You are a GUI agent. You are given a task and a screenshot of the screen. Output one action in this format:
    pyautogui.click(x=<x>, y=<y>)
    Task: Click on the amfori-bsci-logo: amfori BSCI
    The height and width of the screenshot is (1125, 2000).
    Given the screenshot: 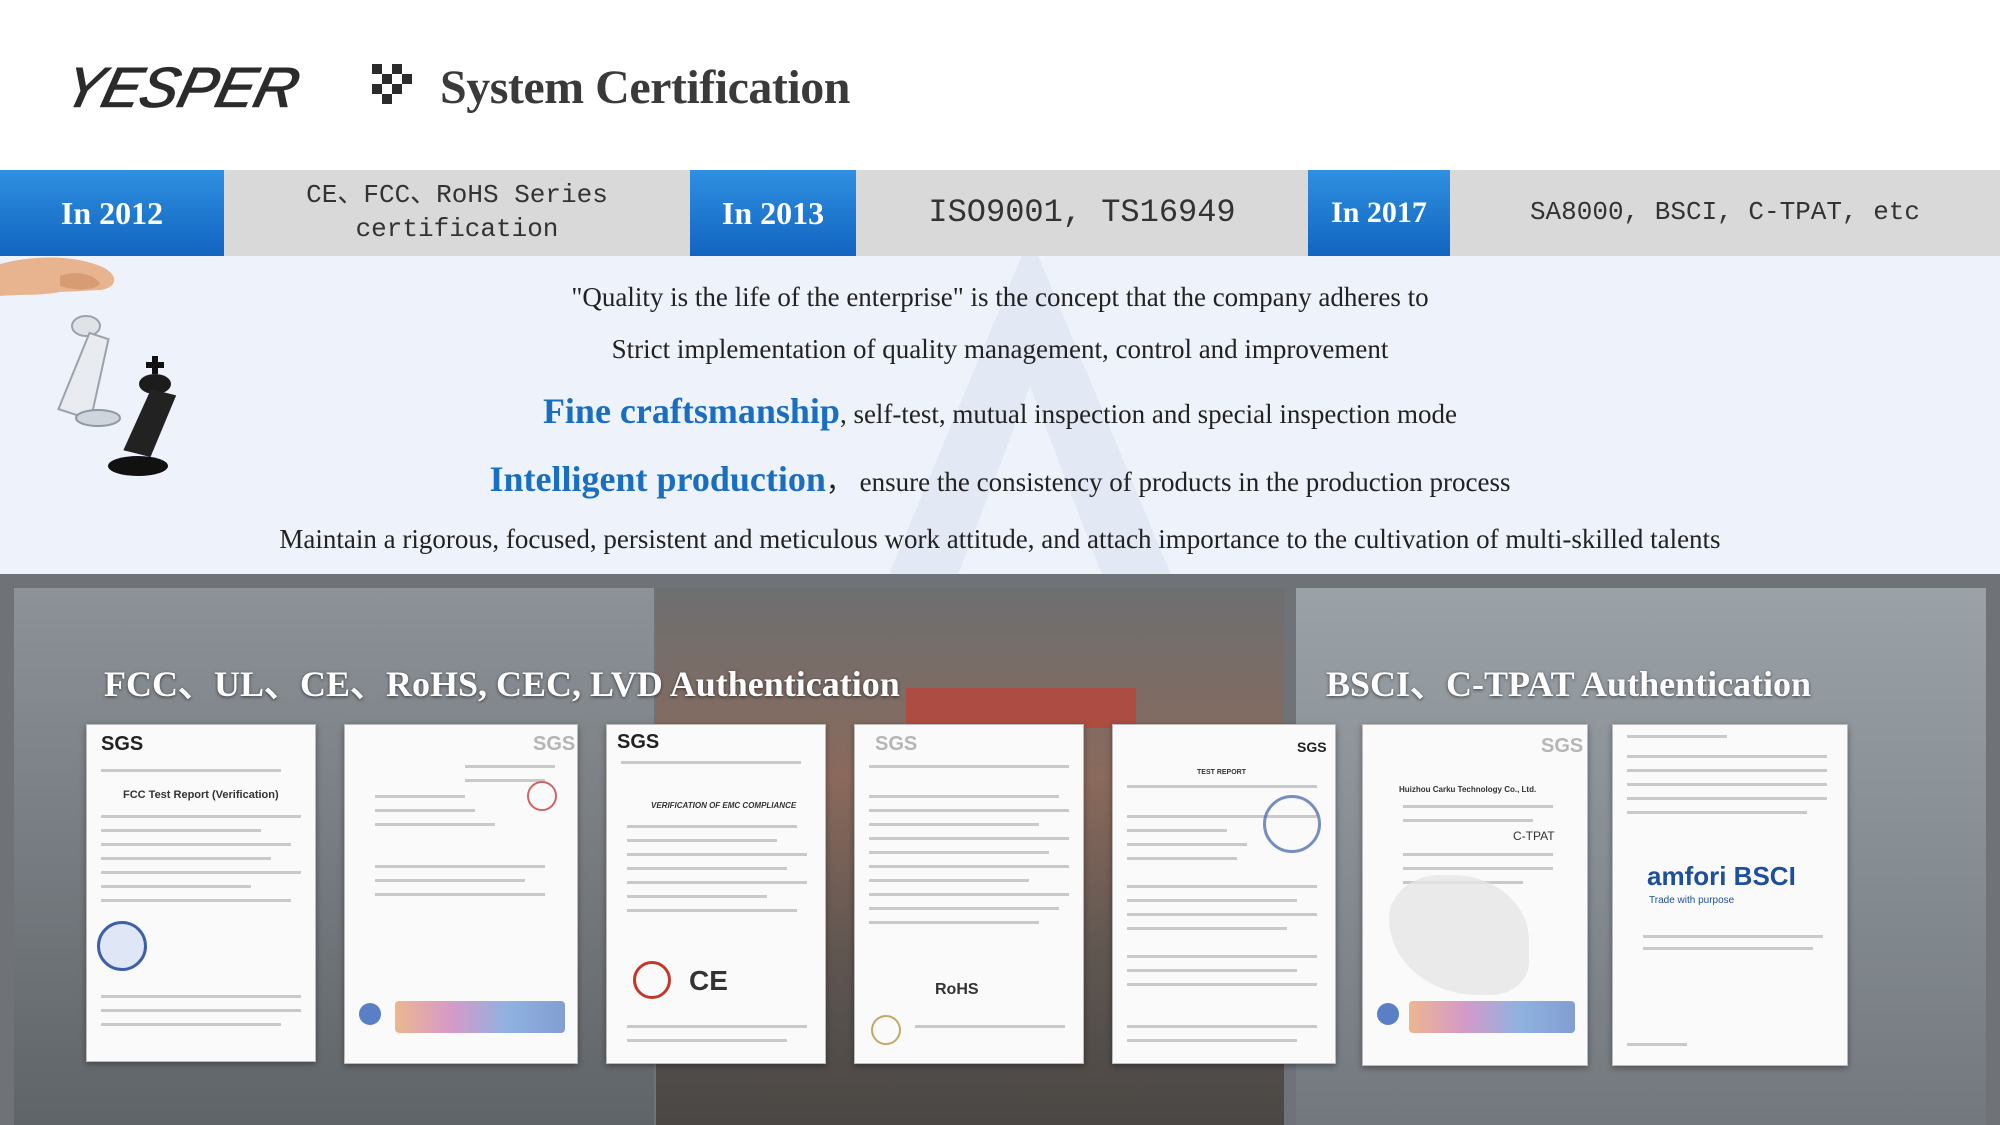 What is the action you would take?
    pyautogui.click(x=1721, y=876)
    